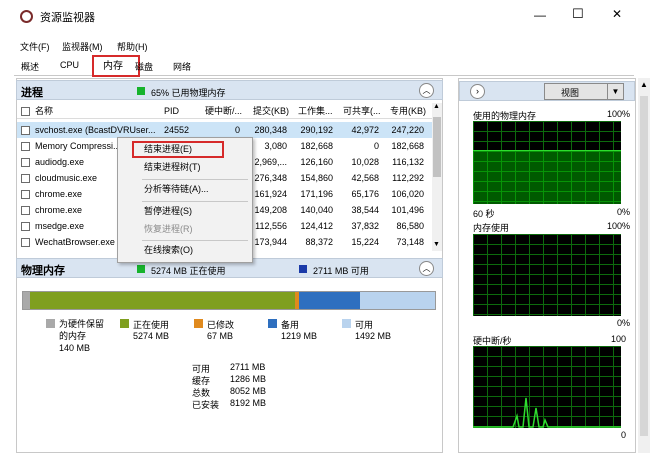  What do you see at coordinates (426, 90) in the screenshot?
I see `collapse-process-button: ︿` at bounding box center [426, 90].